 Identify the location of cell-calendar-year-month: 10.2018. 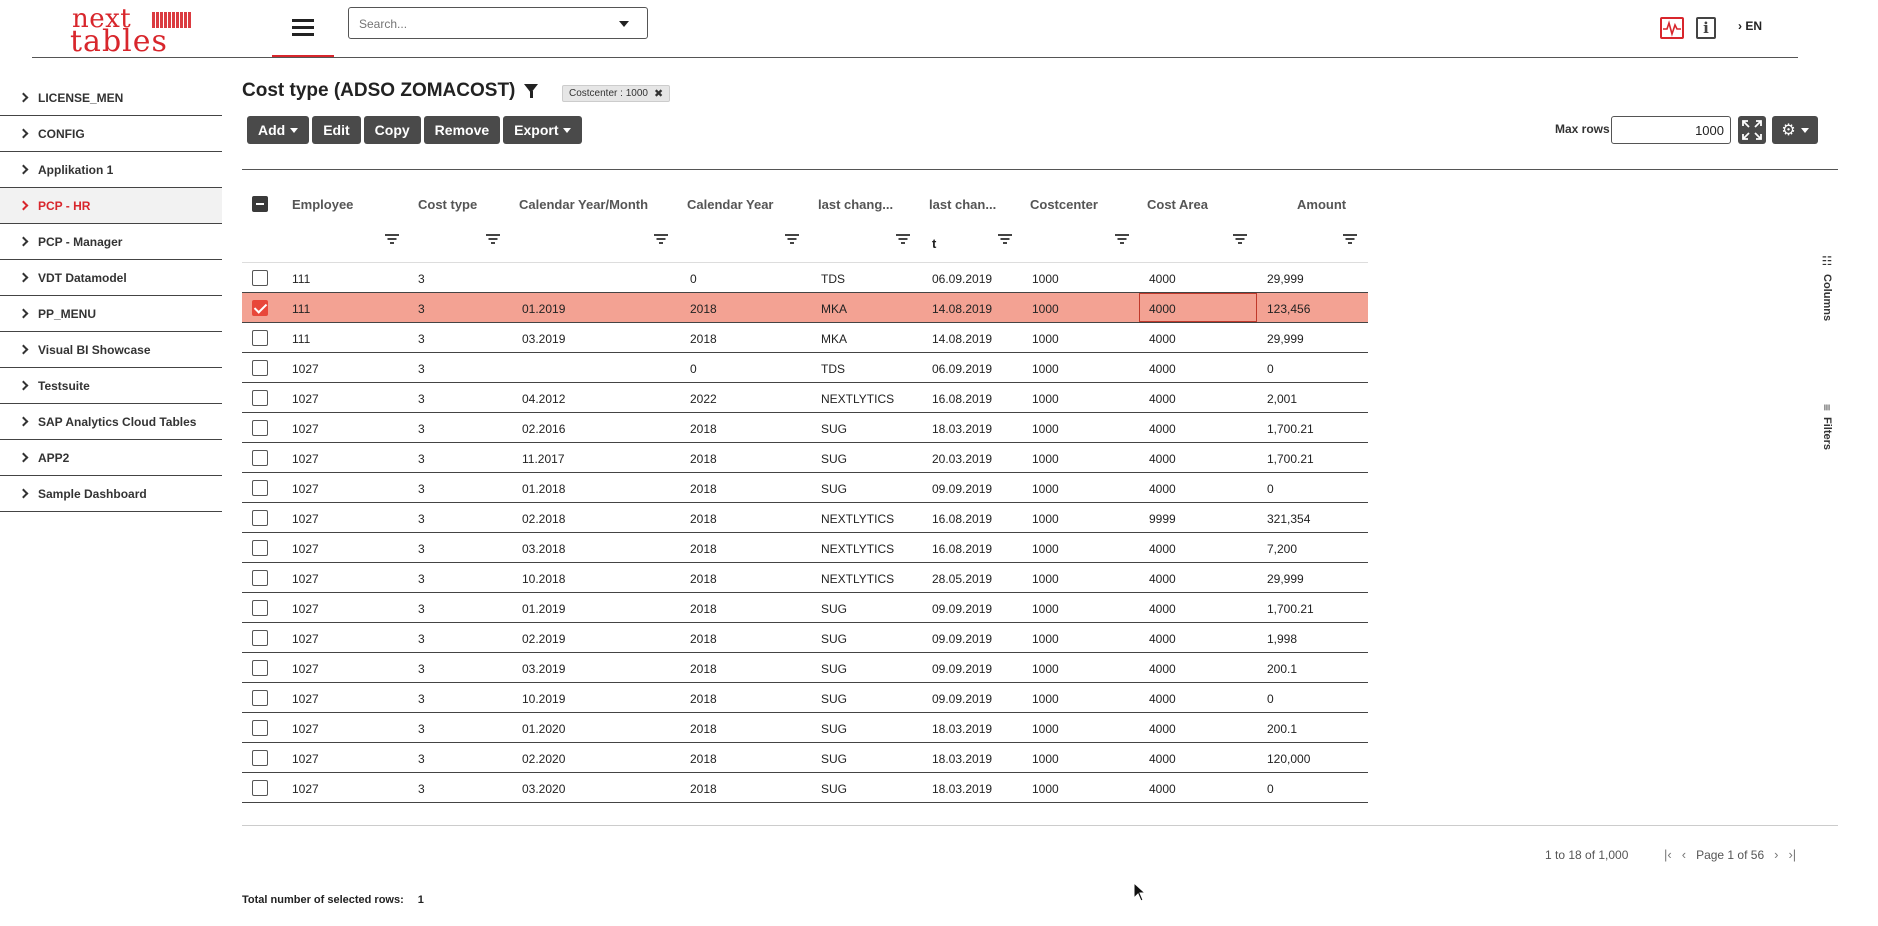
(543, 579).